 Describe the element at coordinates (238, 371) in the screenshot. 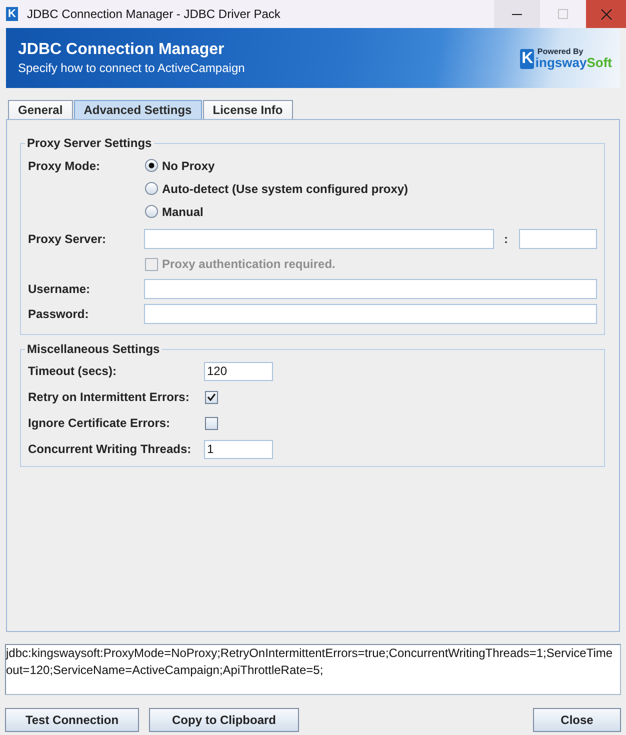

I see `number-field: 120` at that location.